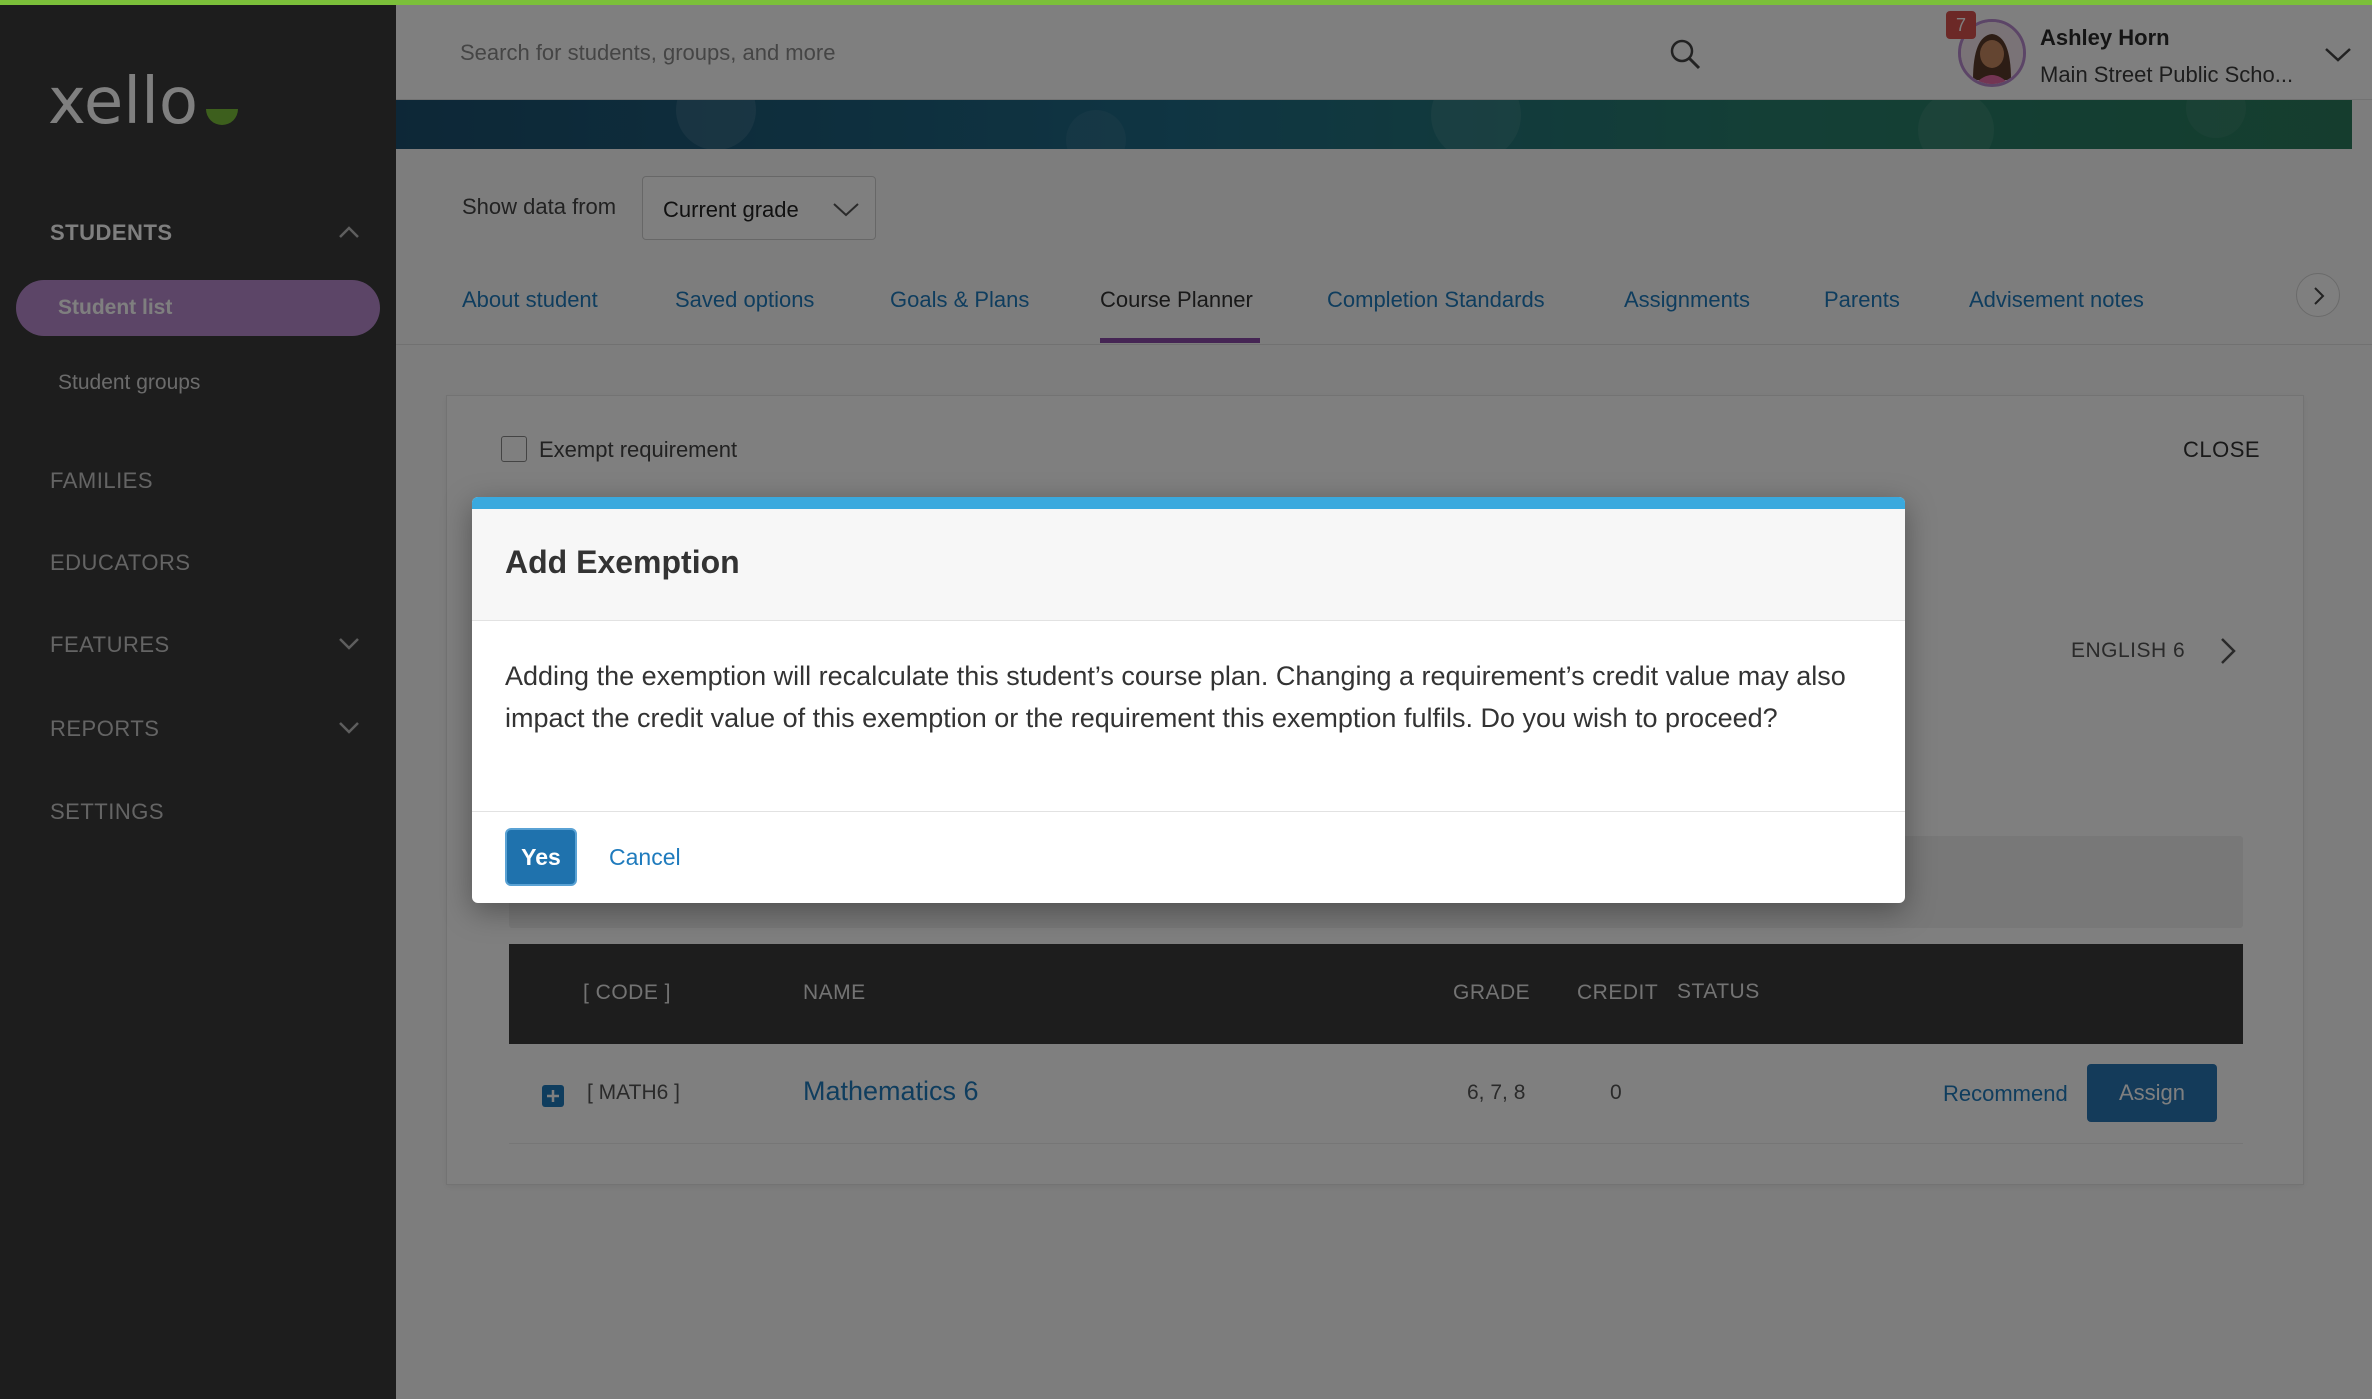 The image size is (2372, 1399). I want to click on top-accent-strip, so click(1186, 2).